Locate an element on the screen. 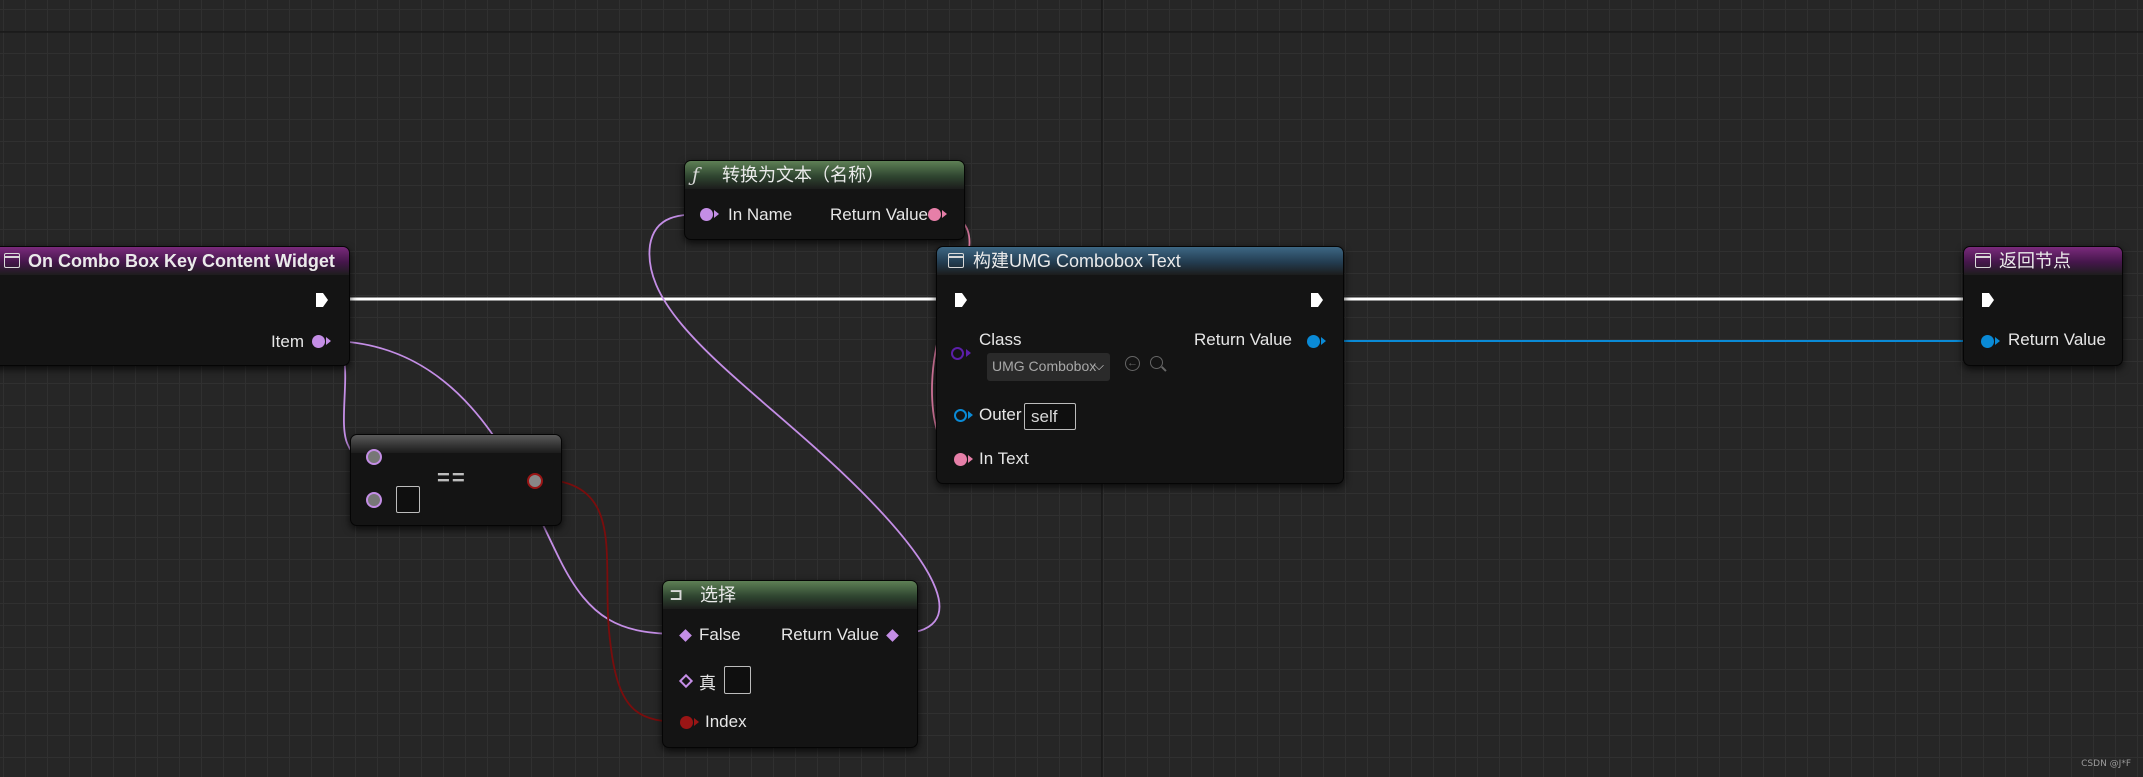  equal-node: == is located at coordinates (456, 480).